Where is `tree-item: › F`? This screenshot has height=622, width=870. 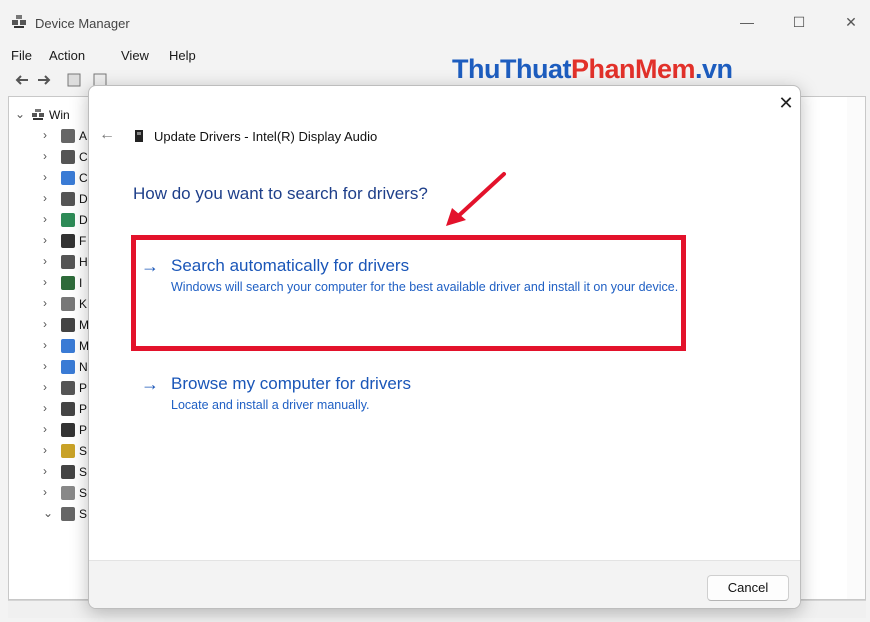
tree-item: › F is located at coordinates (54, 241).